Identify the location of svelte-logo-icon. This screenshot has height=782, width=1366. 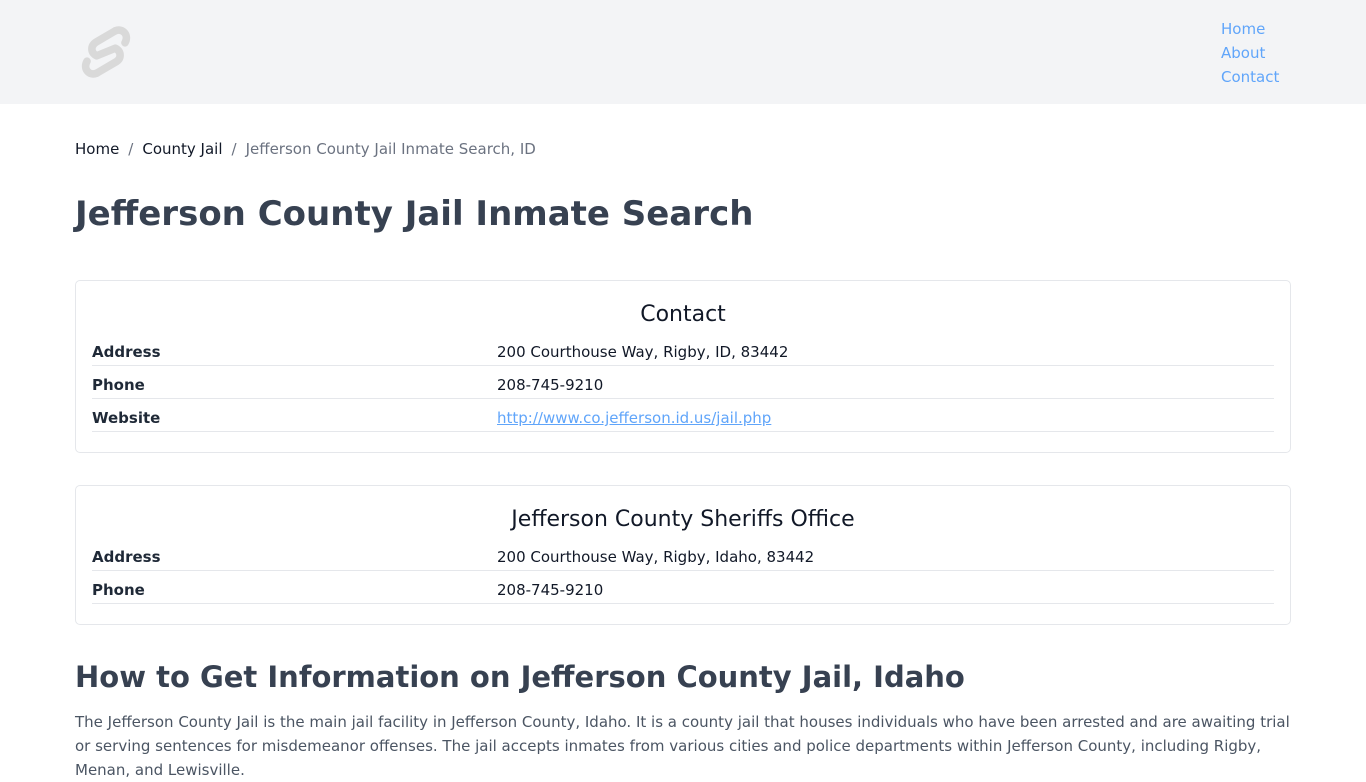
(108, 52).